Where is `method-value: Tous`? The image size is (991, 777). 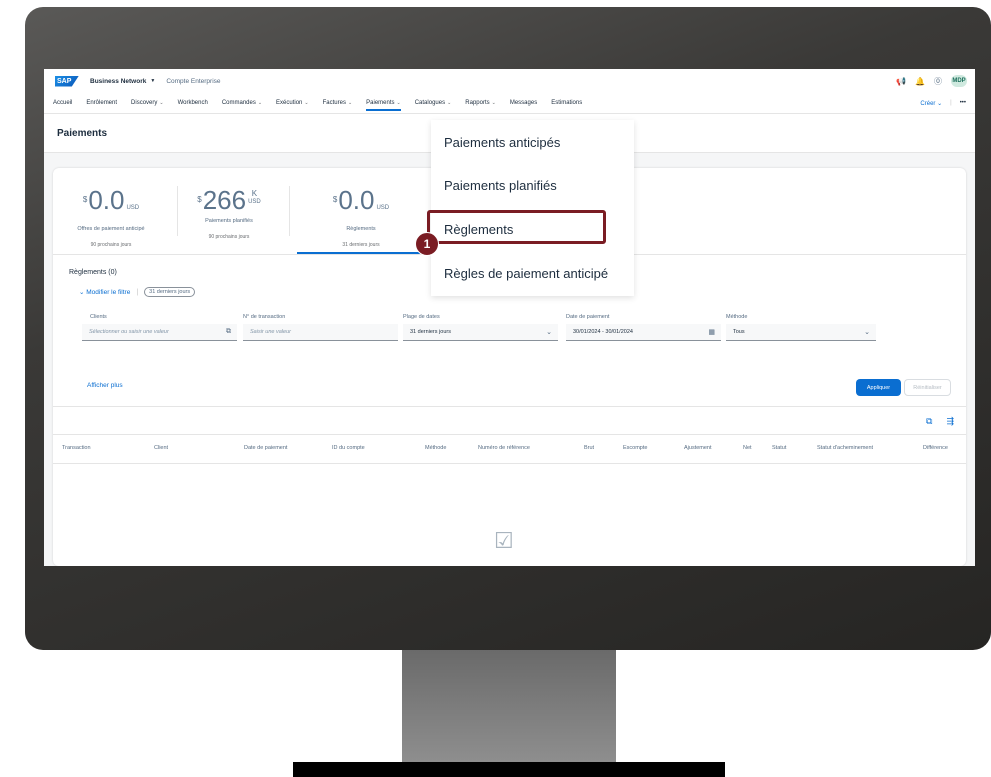 method-value: Tous is located at coordinates (739, 332).